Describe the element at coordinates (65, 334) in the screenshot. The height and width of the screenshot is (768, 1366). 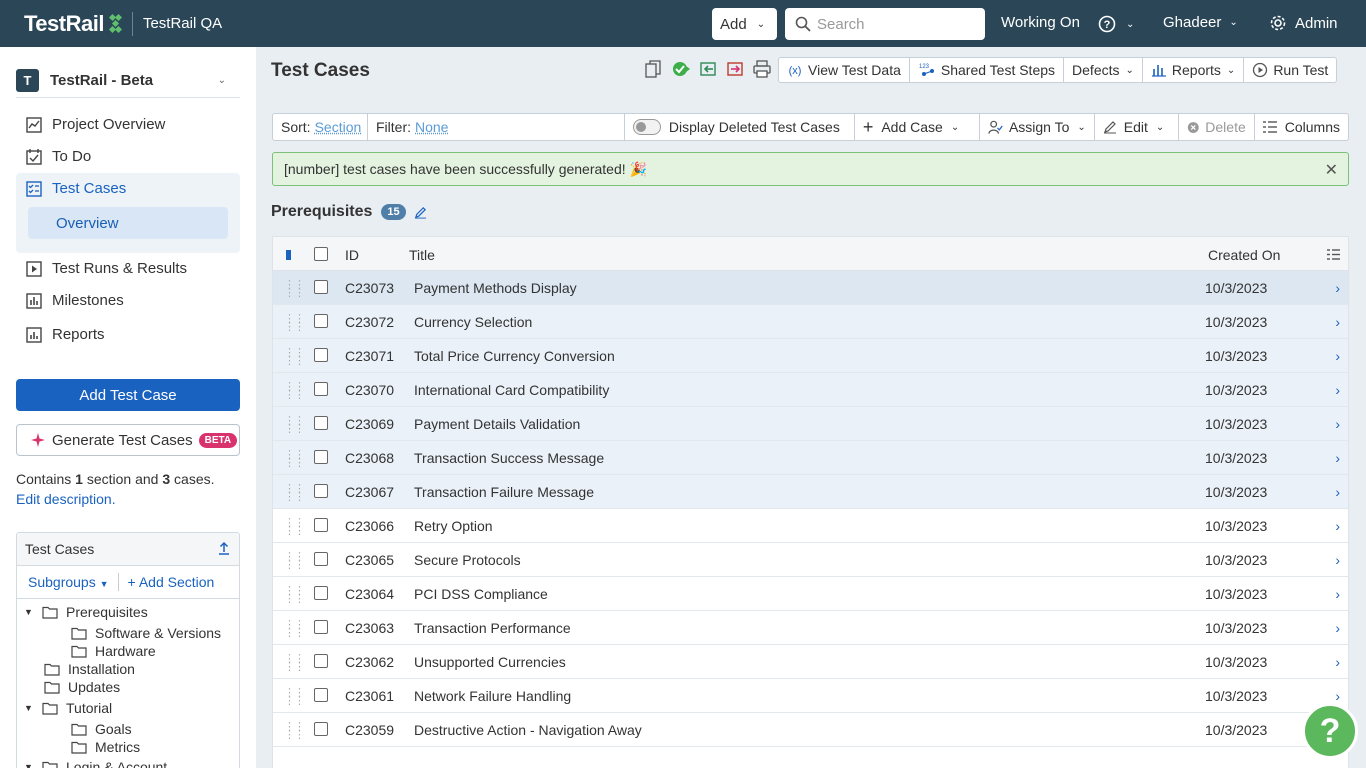
I see `nav-reports: Reports` at that location.